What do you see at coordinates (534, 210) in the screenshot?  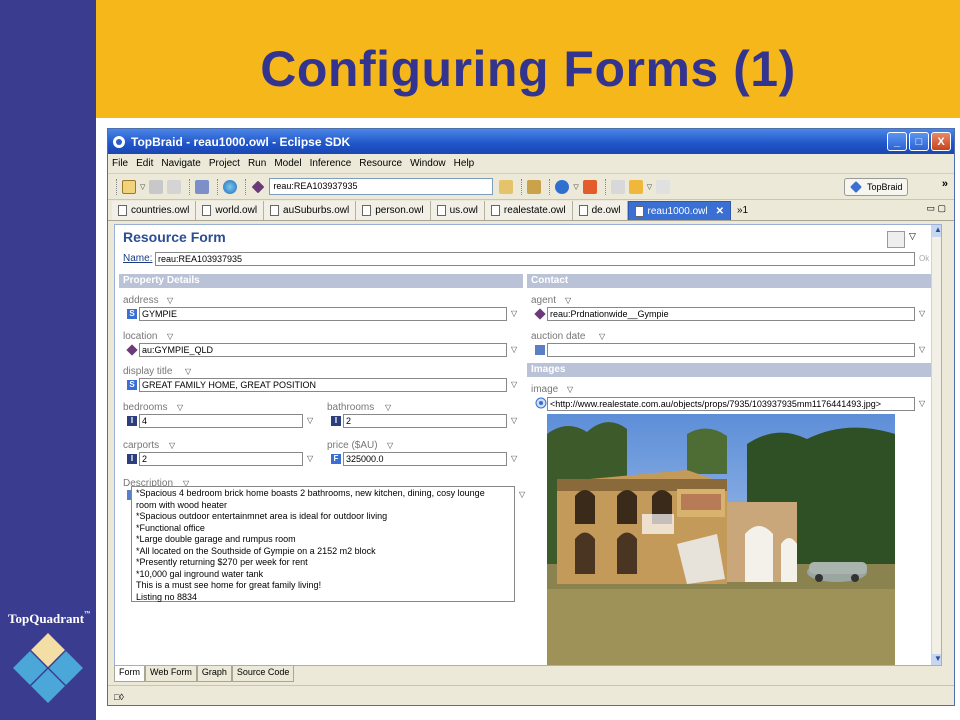 I see `tab-label: realestate.owl` at bounding box center [534, 210].